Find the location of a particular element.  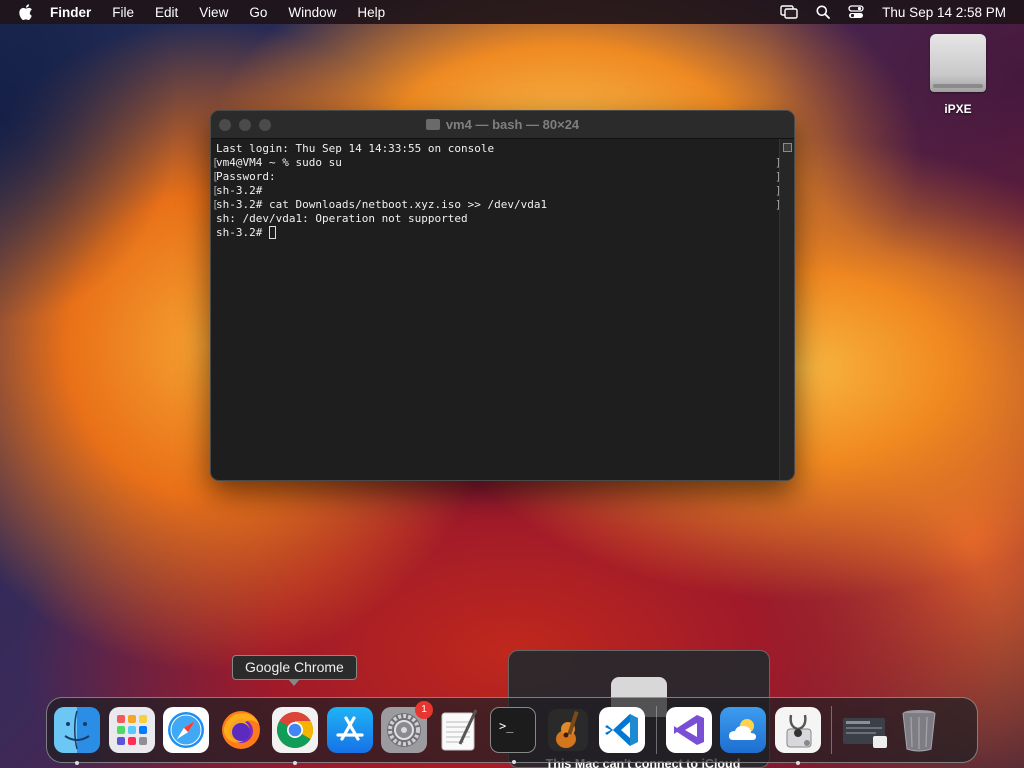

split-pane-button is located at coordinates (787, 147).